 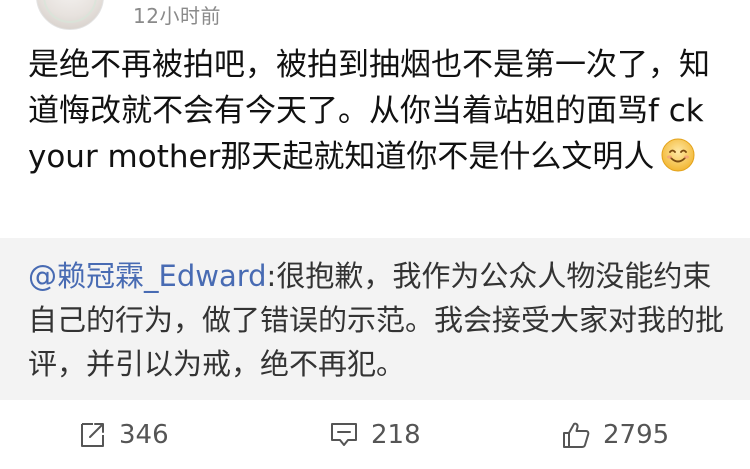 I want to click on smile-emoji-icon, so click(x=678, y=155).